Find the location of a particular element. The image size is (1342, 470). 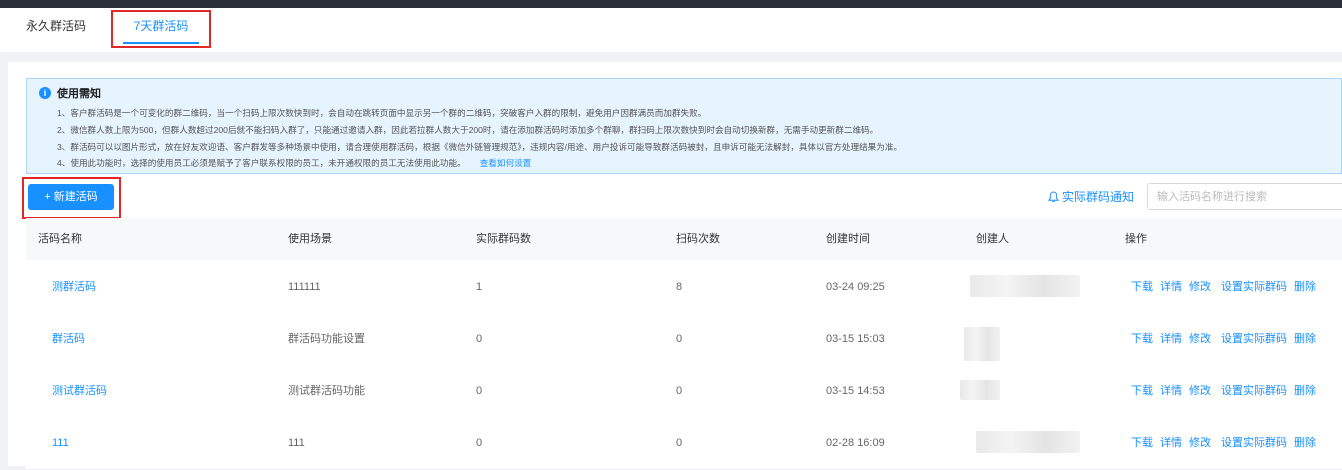

plus-icon: + is located at coordinates (47, 197).